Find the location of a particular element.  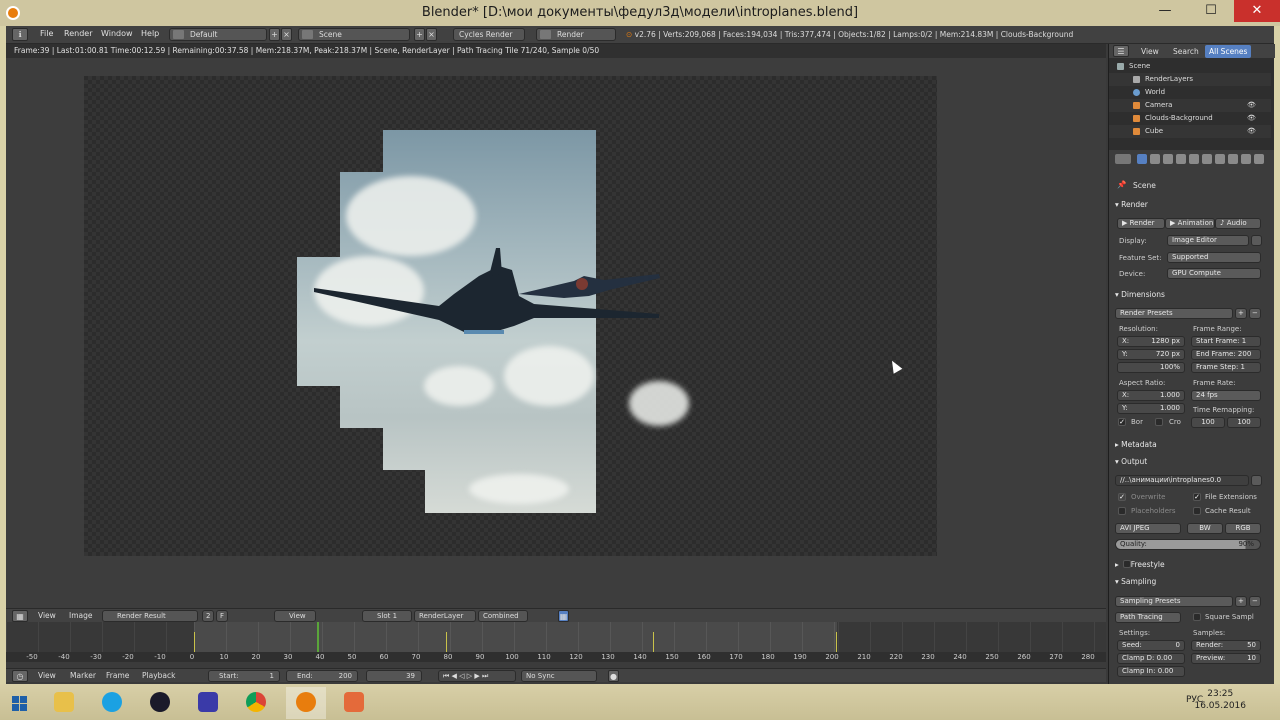

editor-type-icon: ℹ is located at coordinates (20, 34).